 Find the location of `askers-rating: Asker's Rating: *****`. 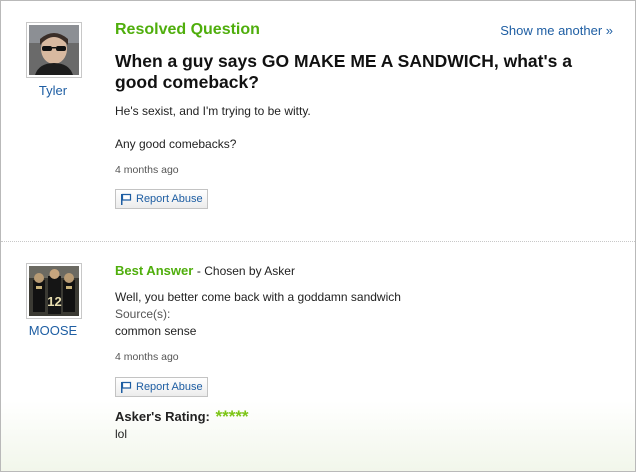

askers-rating: Asker's Rating: ***** is located at coordinates (182, 417).